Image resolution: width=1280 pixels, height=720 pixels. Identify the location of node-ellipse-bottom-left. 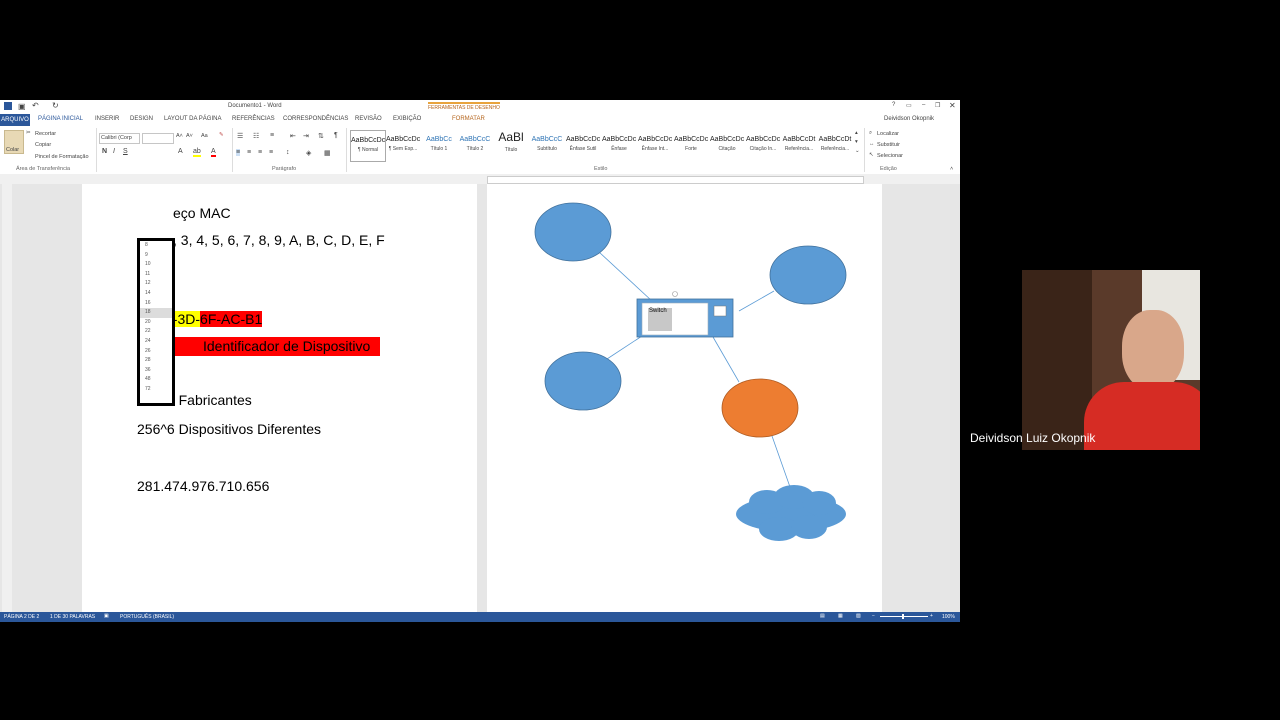
(583, 381).